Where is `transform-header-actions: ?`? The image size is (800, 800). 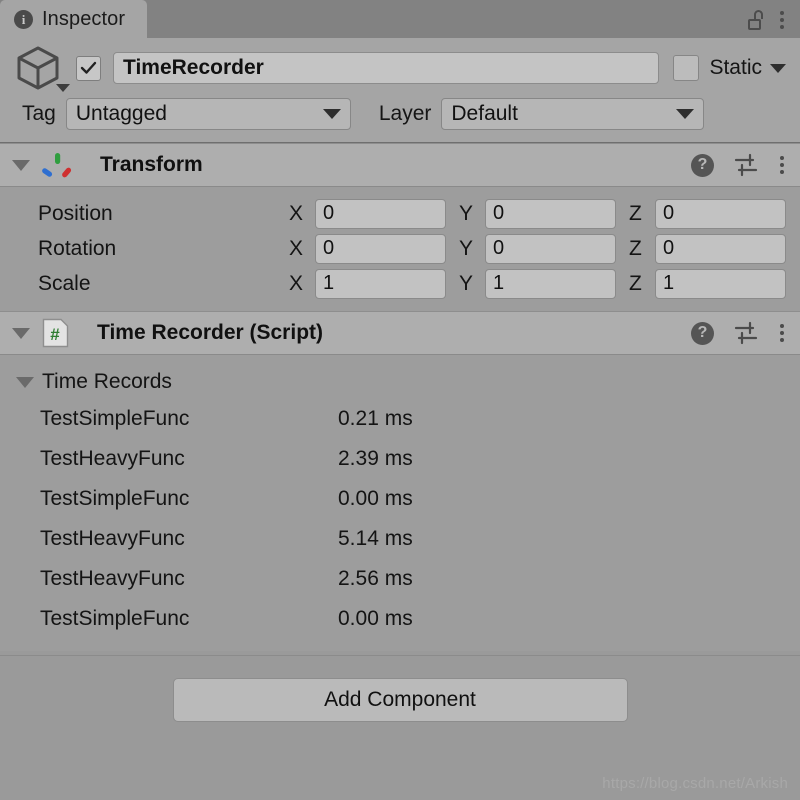
transform-header-actions: ? is located at coordinates (738, 165).